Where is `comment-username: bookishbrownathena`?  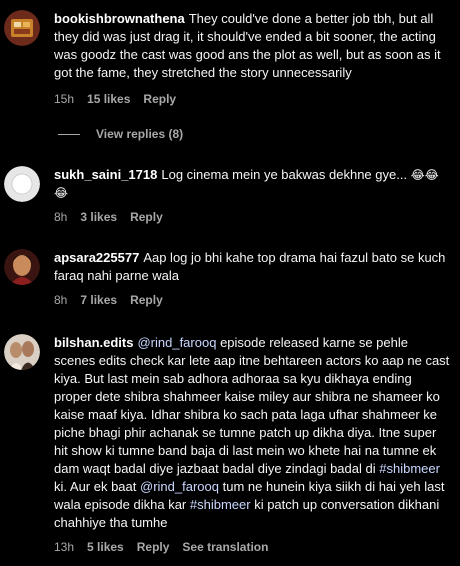
comment-username: bookishbrownathena is located at coordinates (119, 18).